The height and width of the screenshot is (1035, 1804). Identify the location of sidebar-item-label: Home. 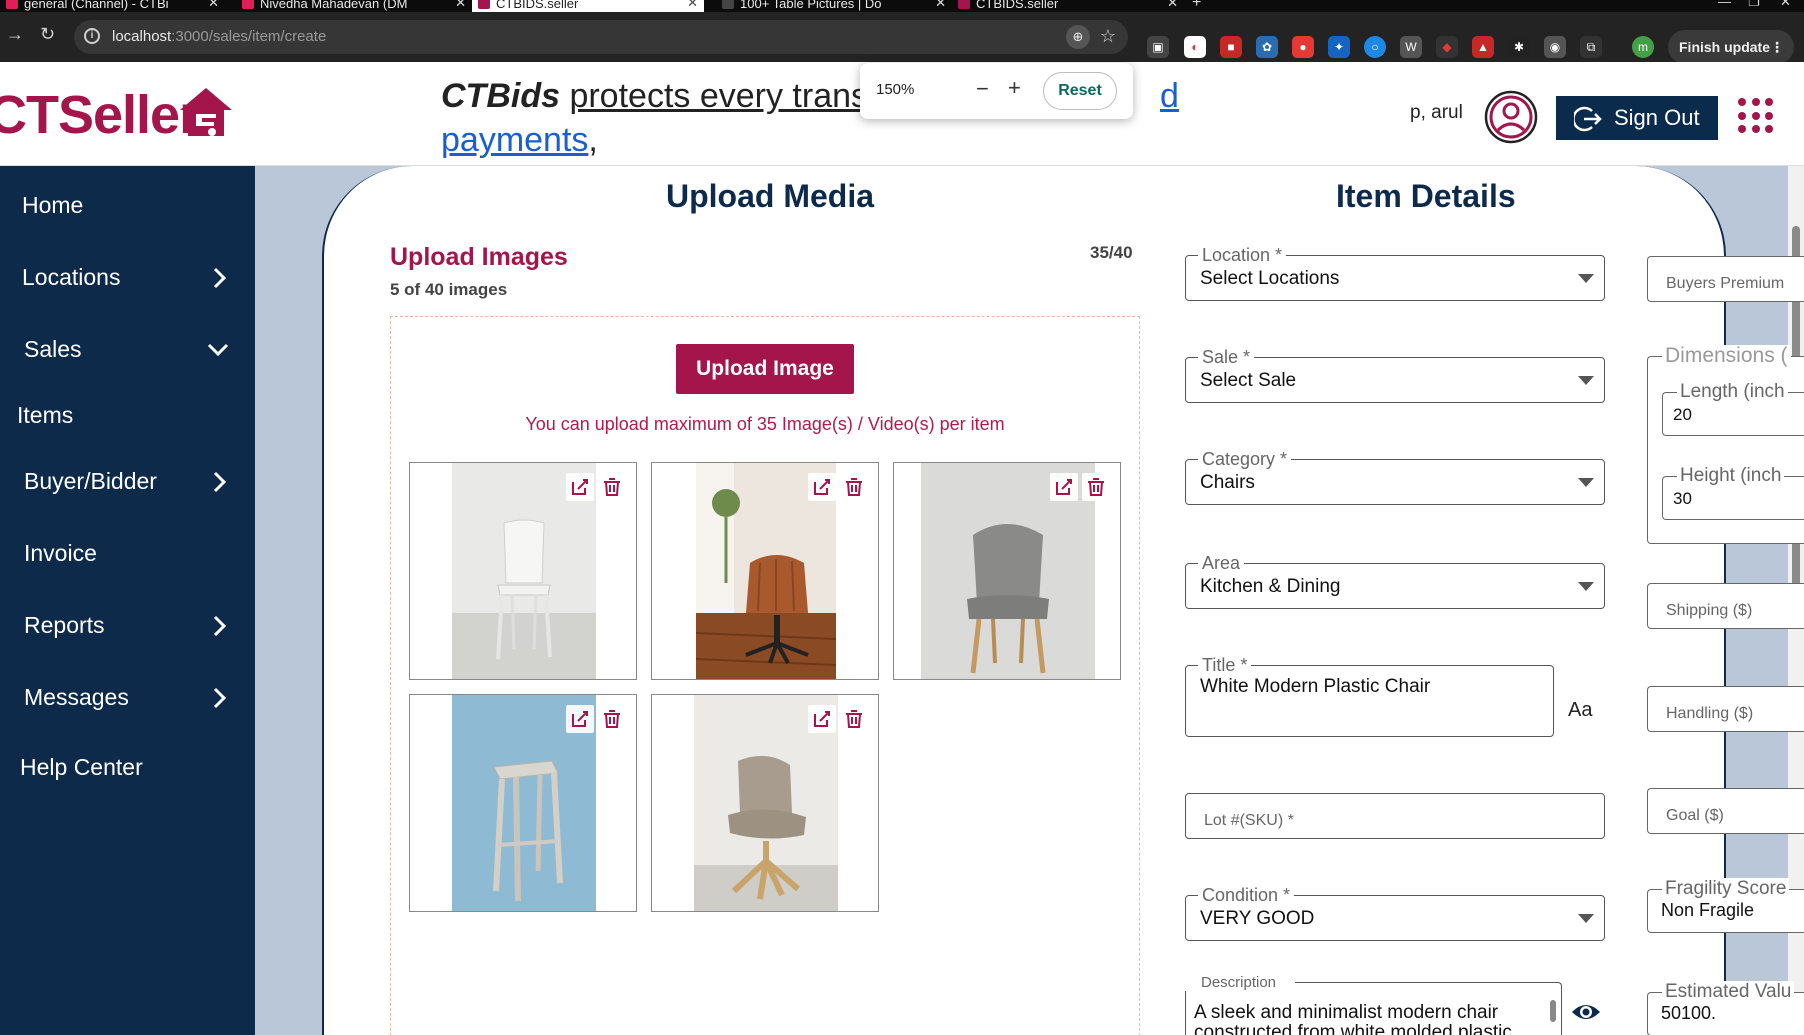
(53, 205).